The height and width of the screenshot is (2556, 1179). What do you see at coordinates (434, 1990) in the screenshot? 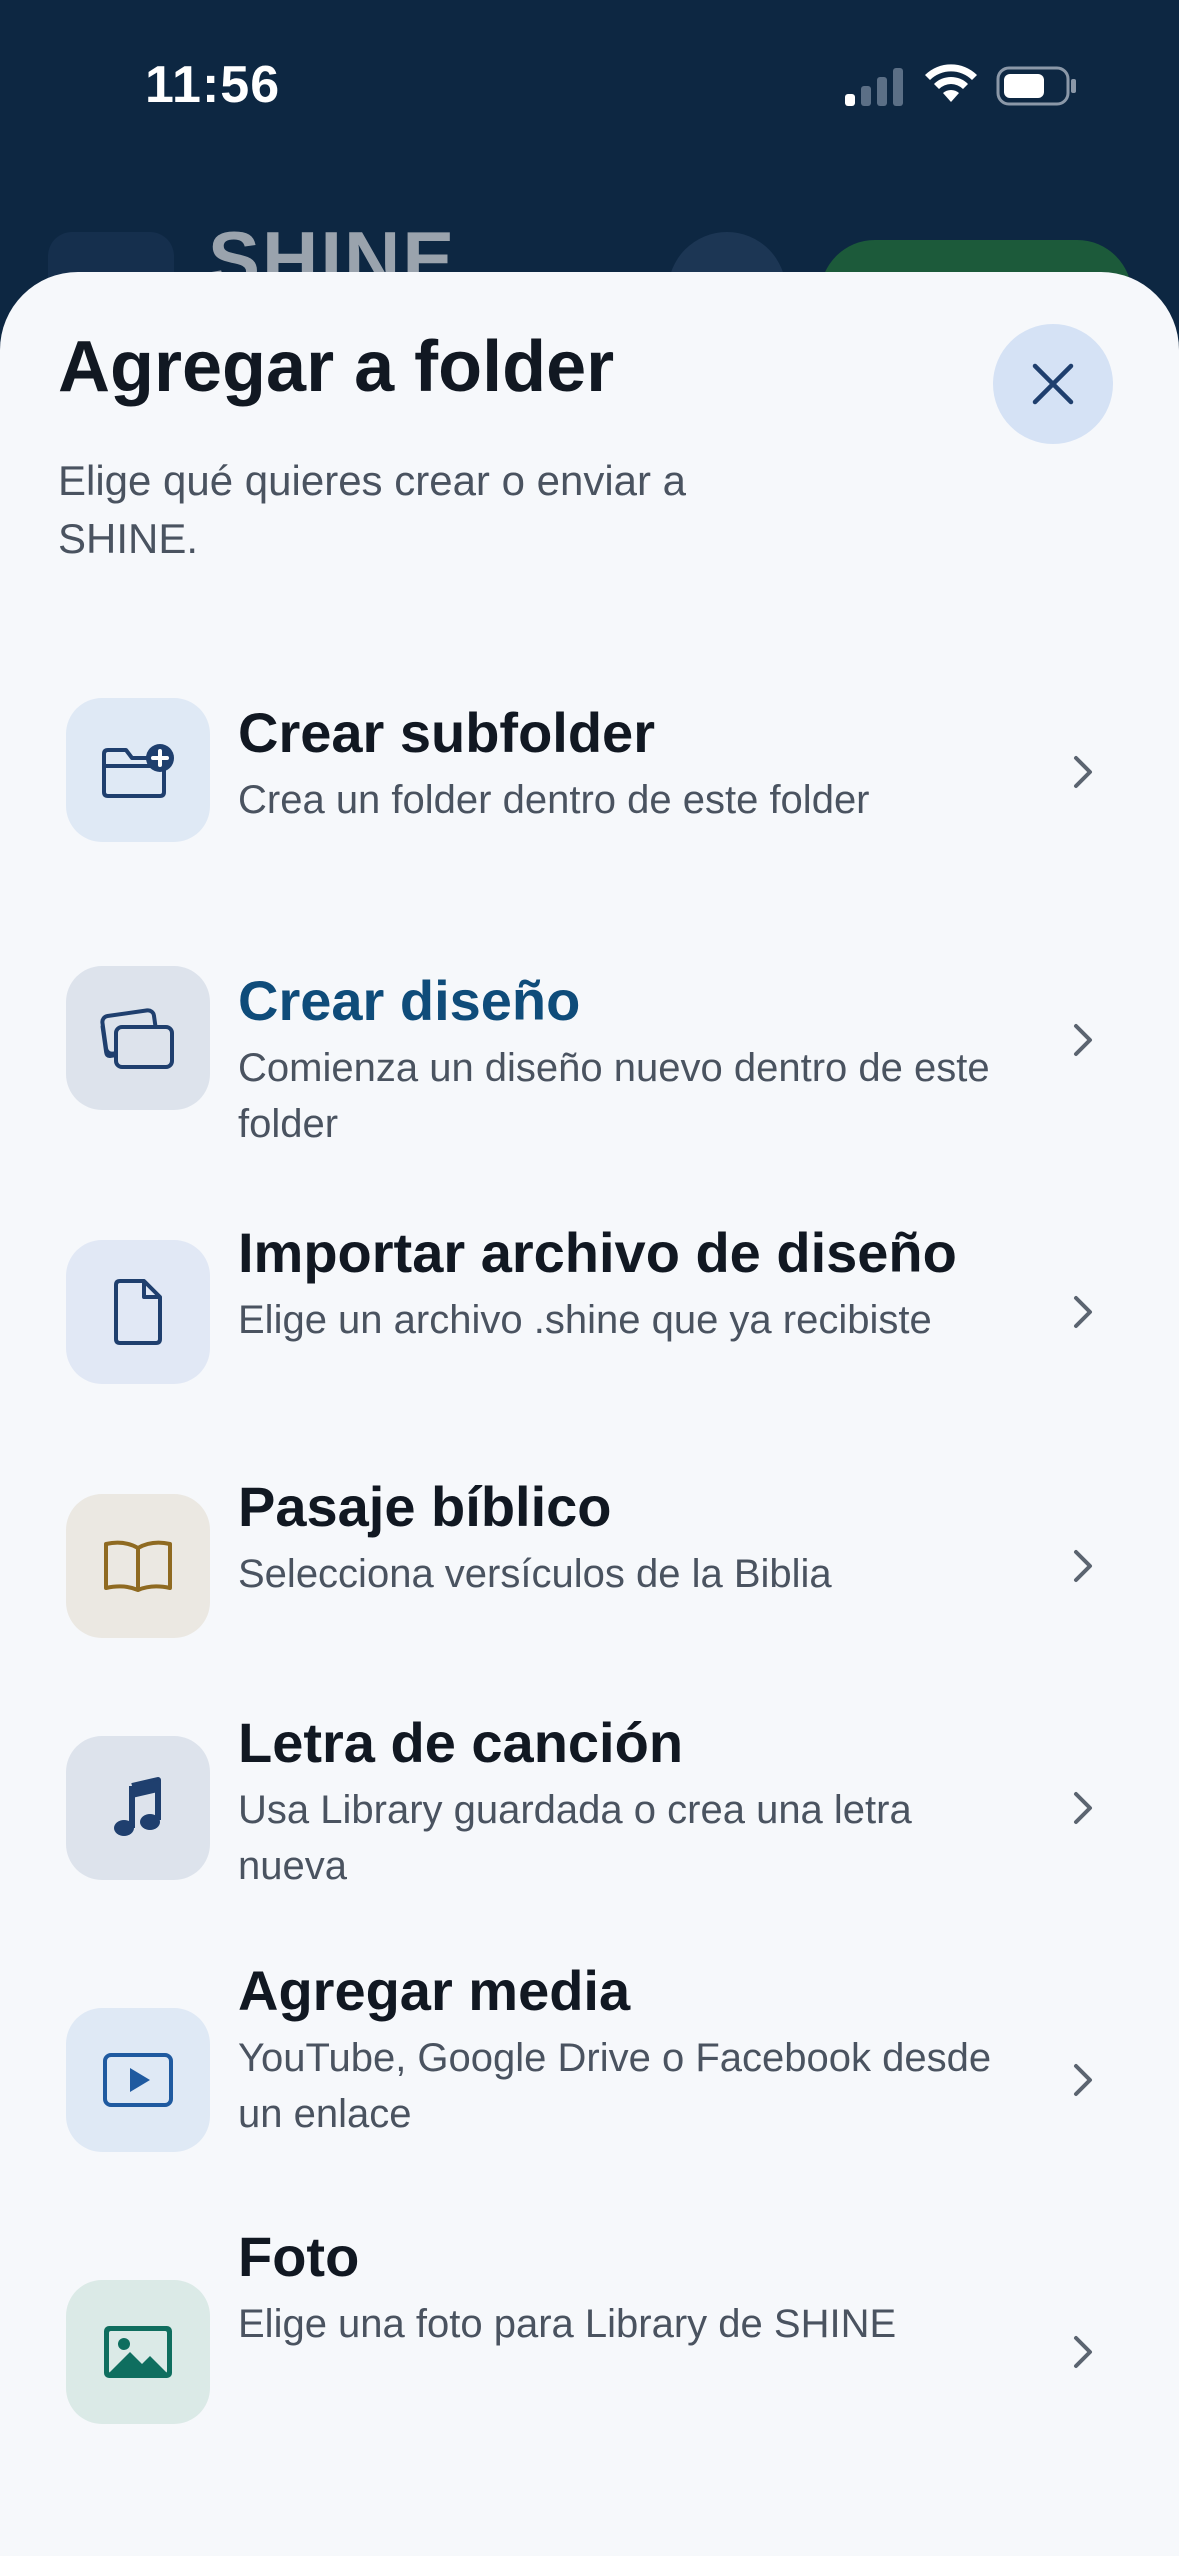
I see `option-title: Agregar media` at bounding box center [434, 1990].